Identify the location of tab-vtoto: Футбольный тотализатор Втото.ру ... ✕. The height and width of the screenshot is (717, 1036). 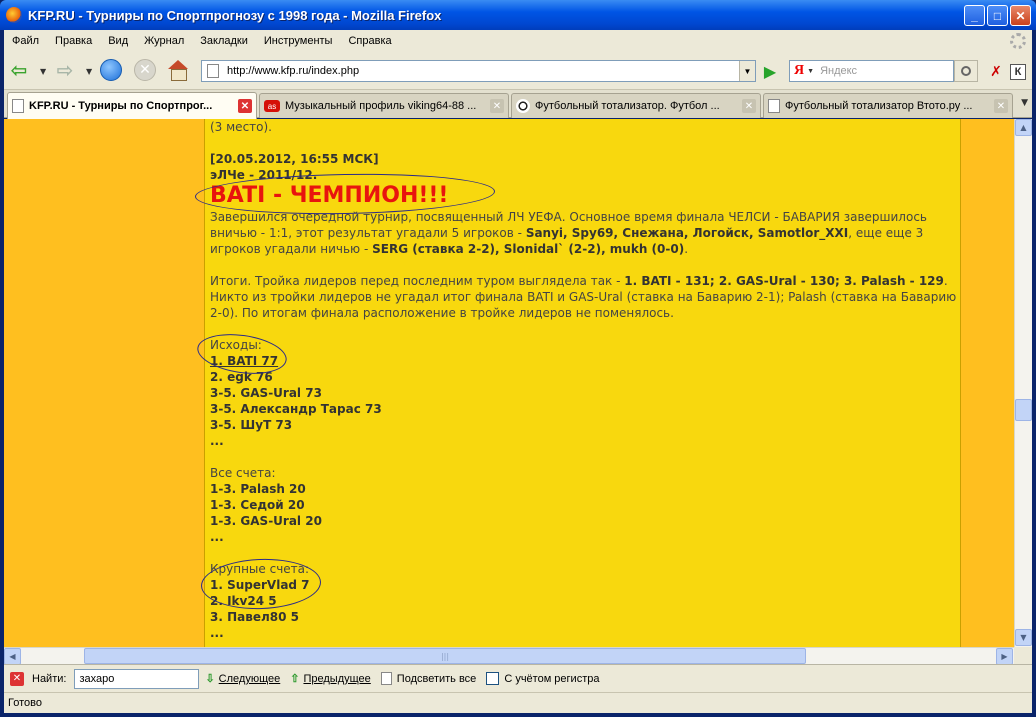
(888, 105).